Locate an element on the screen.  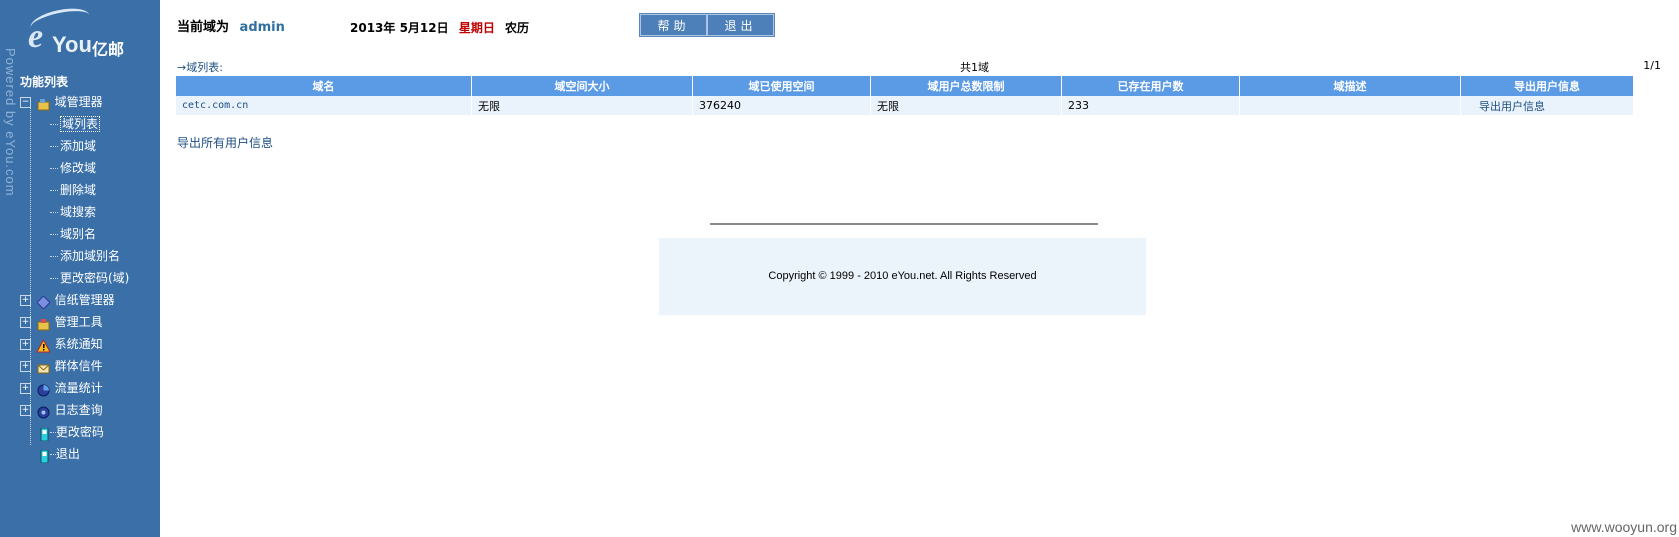
tree-label: 更改密码(域) is located at coordinates (88, 278).